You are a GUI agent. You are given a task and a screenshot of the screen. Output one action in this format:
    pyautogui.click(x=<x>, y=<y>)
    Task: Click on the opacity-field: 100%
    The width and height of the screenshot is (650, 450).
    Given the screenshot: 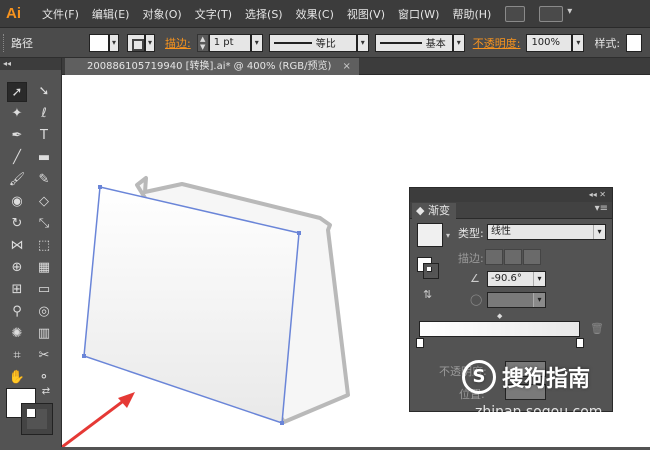 What is the action you would take?
    pyautogui.click(x=549, y=42)
    